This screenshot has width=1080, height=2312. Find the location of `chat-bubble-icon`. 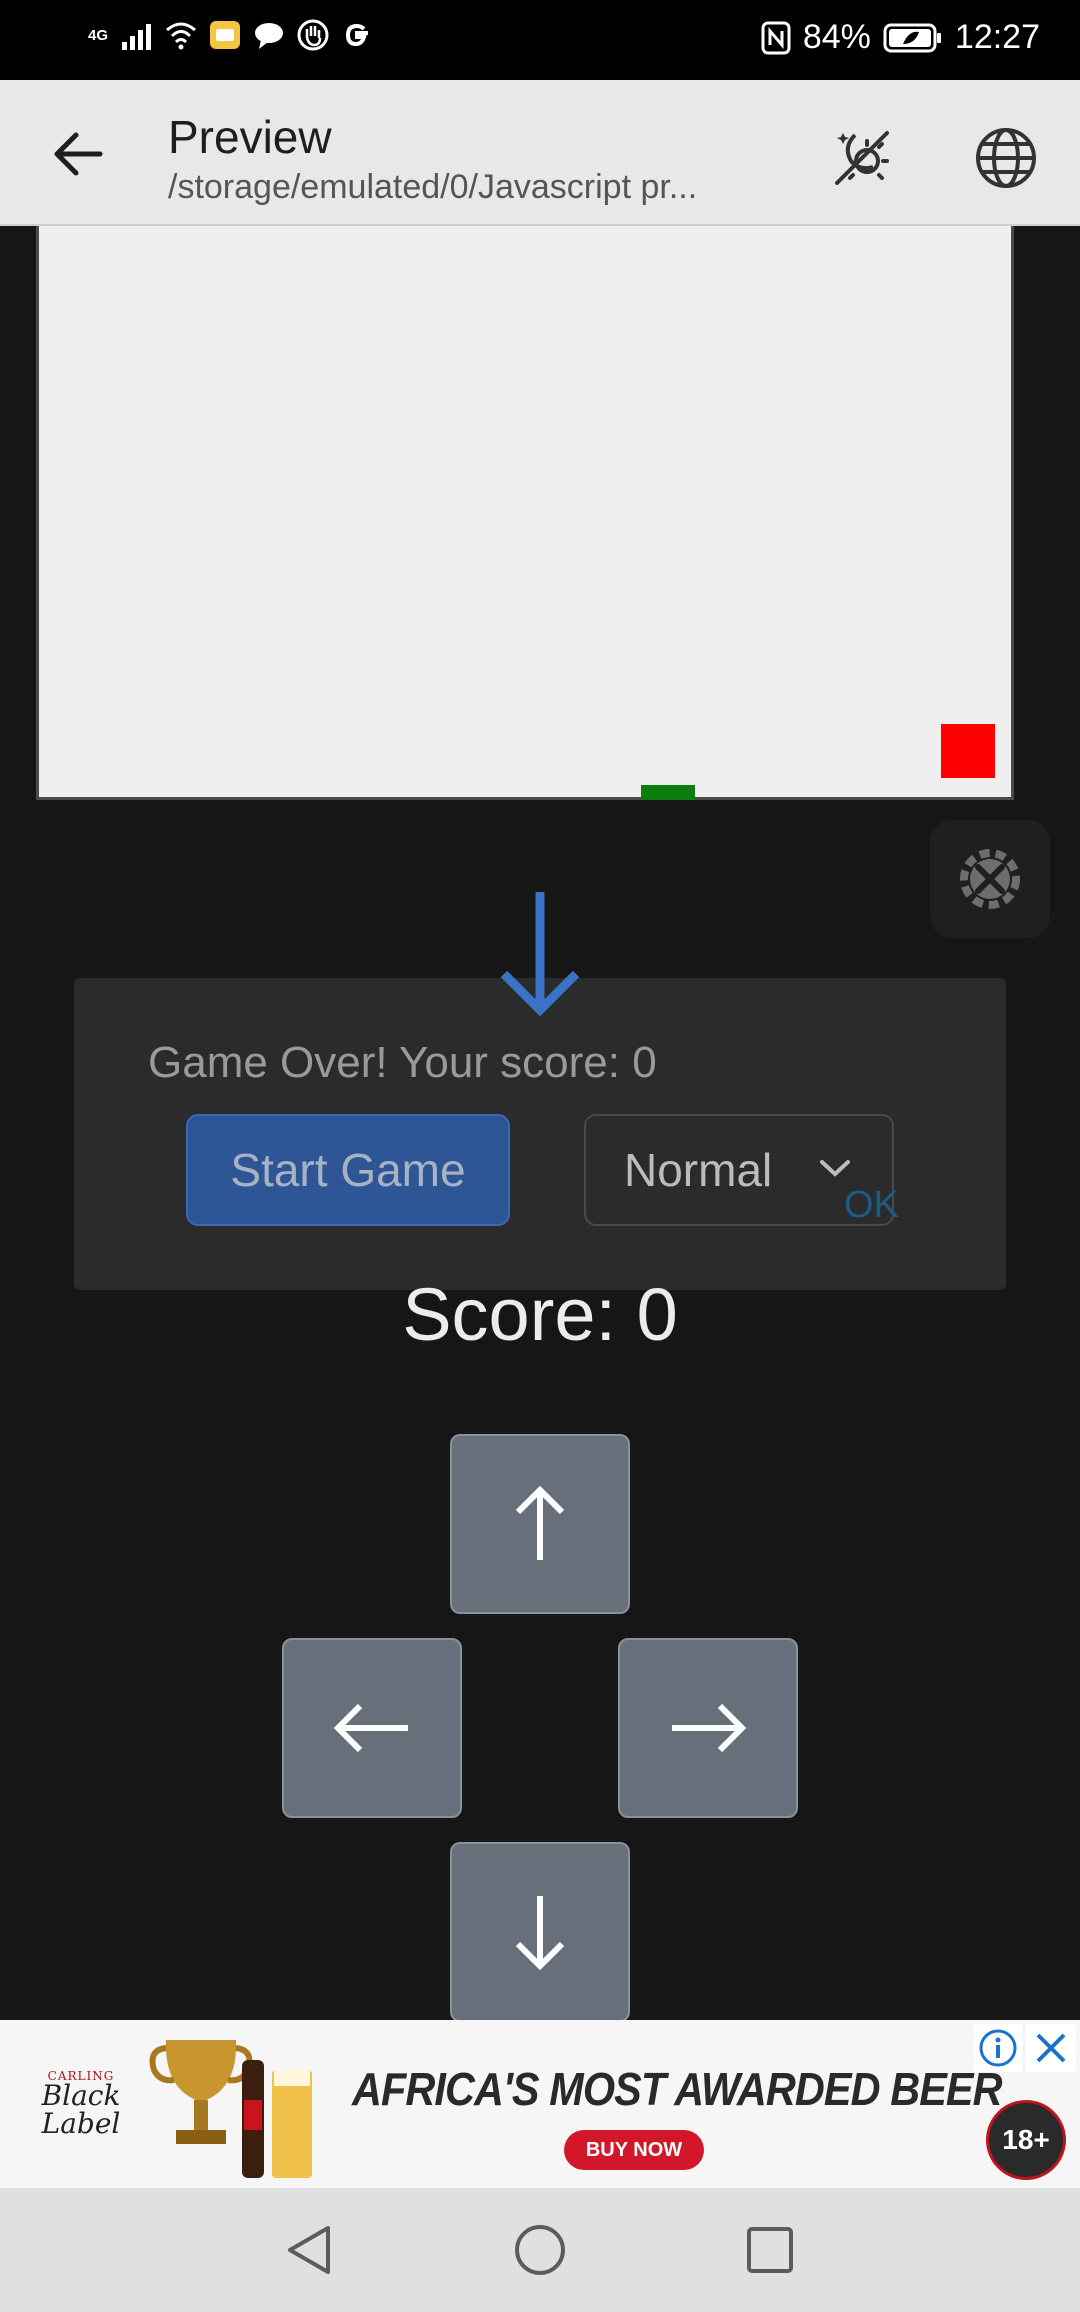

chat-bubble-icon is located at coordinates (269, 36).